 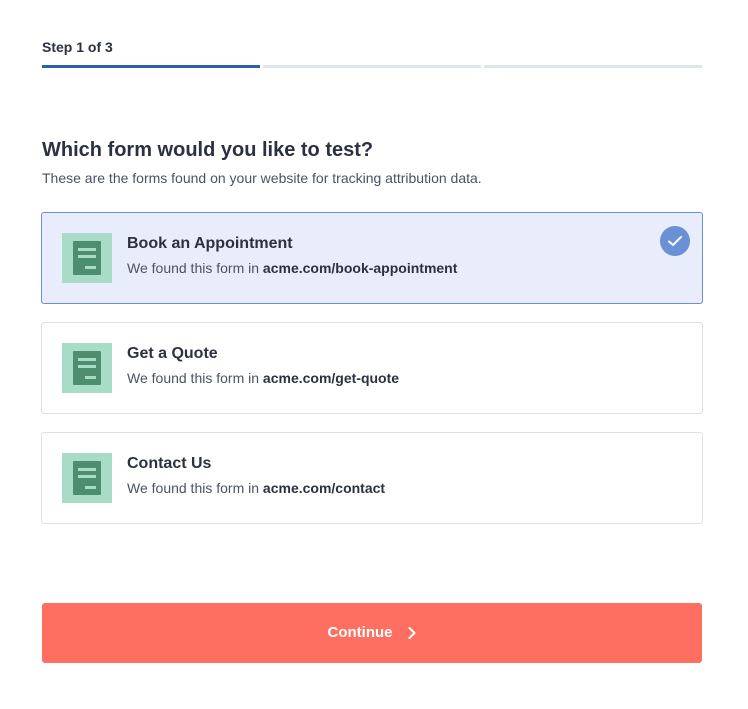 I want to click on page-title: Which form would you like to test?, so click(x=208, y=150).